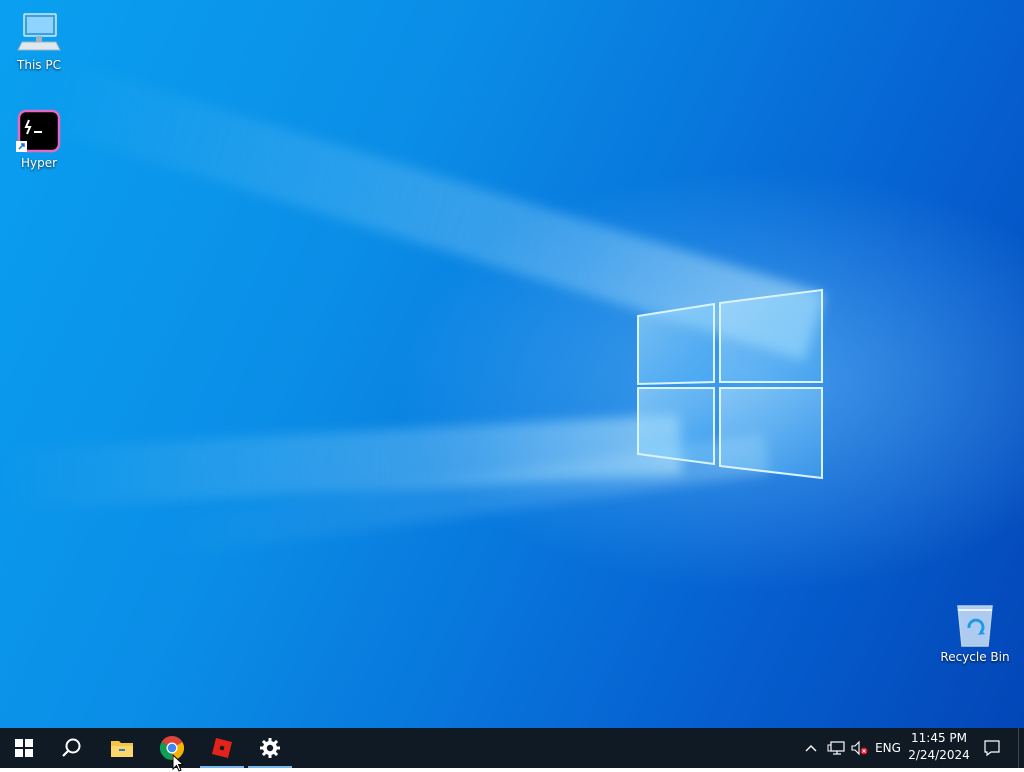 This screenshot has height=772, width=1024. I want to click on taskbar-file-explorer, so click(122, 748).